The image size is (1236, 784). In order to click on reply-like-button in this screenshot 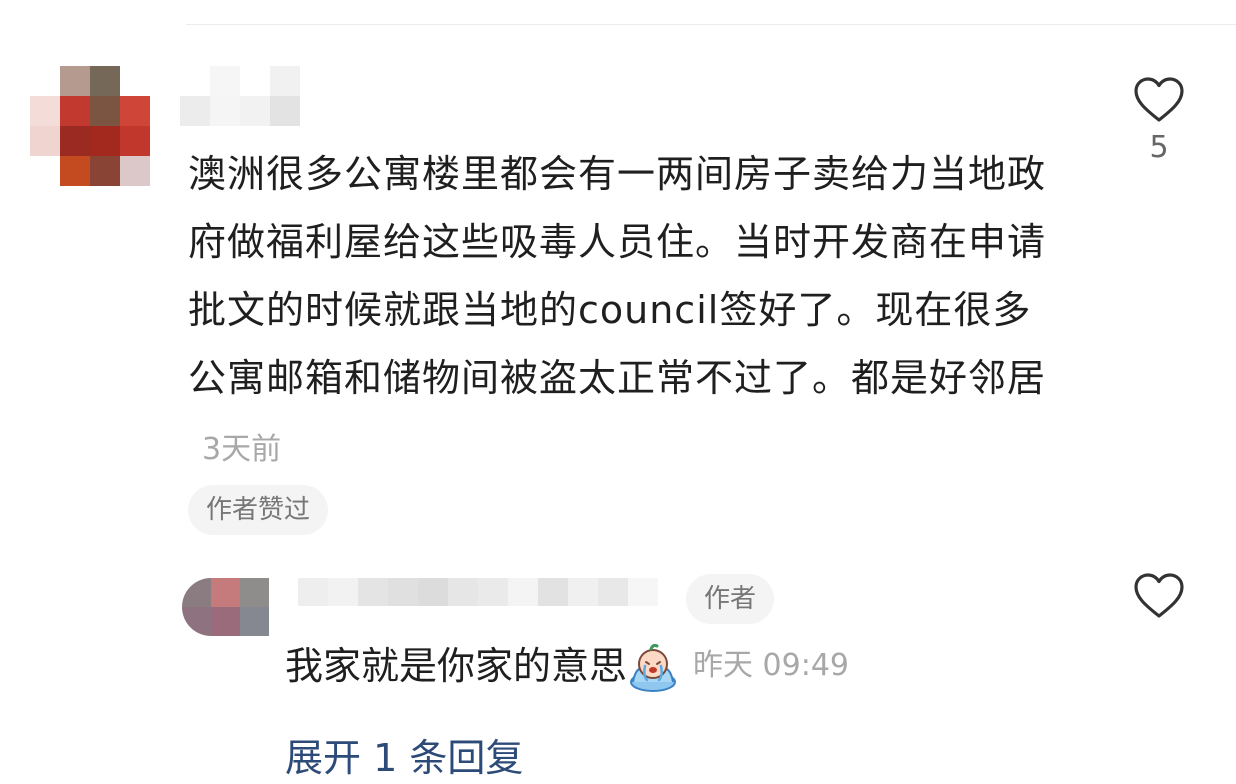, I will do `click(1159, 596)`.